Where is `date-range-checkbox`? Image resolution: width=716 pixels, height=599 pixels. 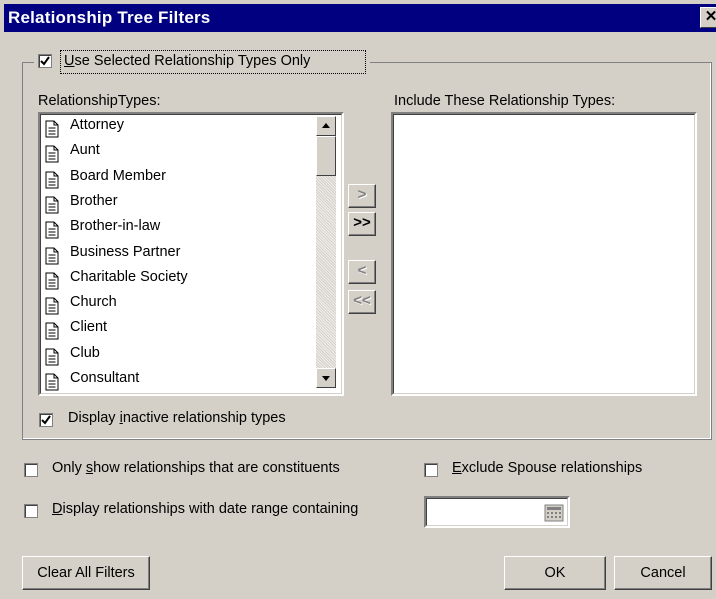
date-range-checkbox is located at coordinates (31, 511).